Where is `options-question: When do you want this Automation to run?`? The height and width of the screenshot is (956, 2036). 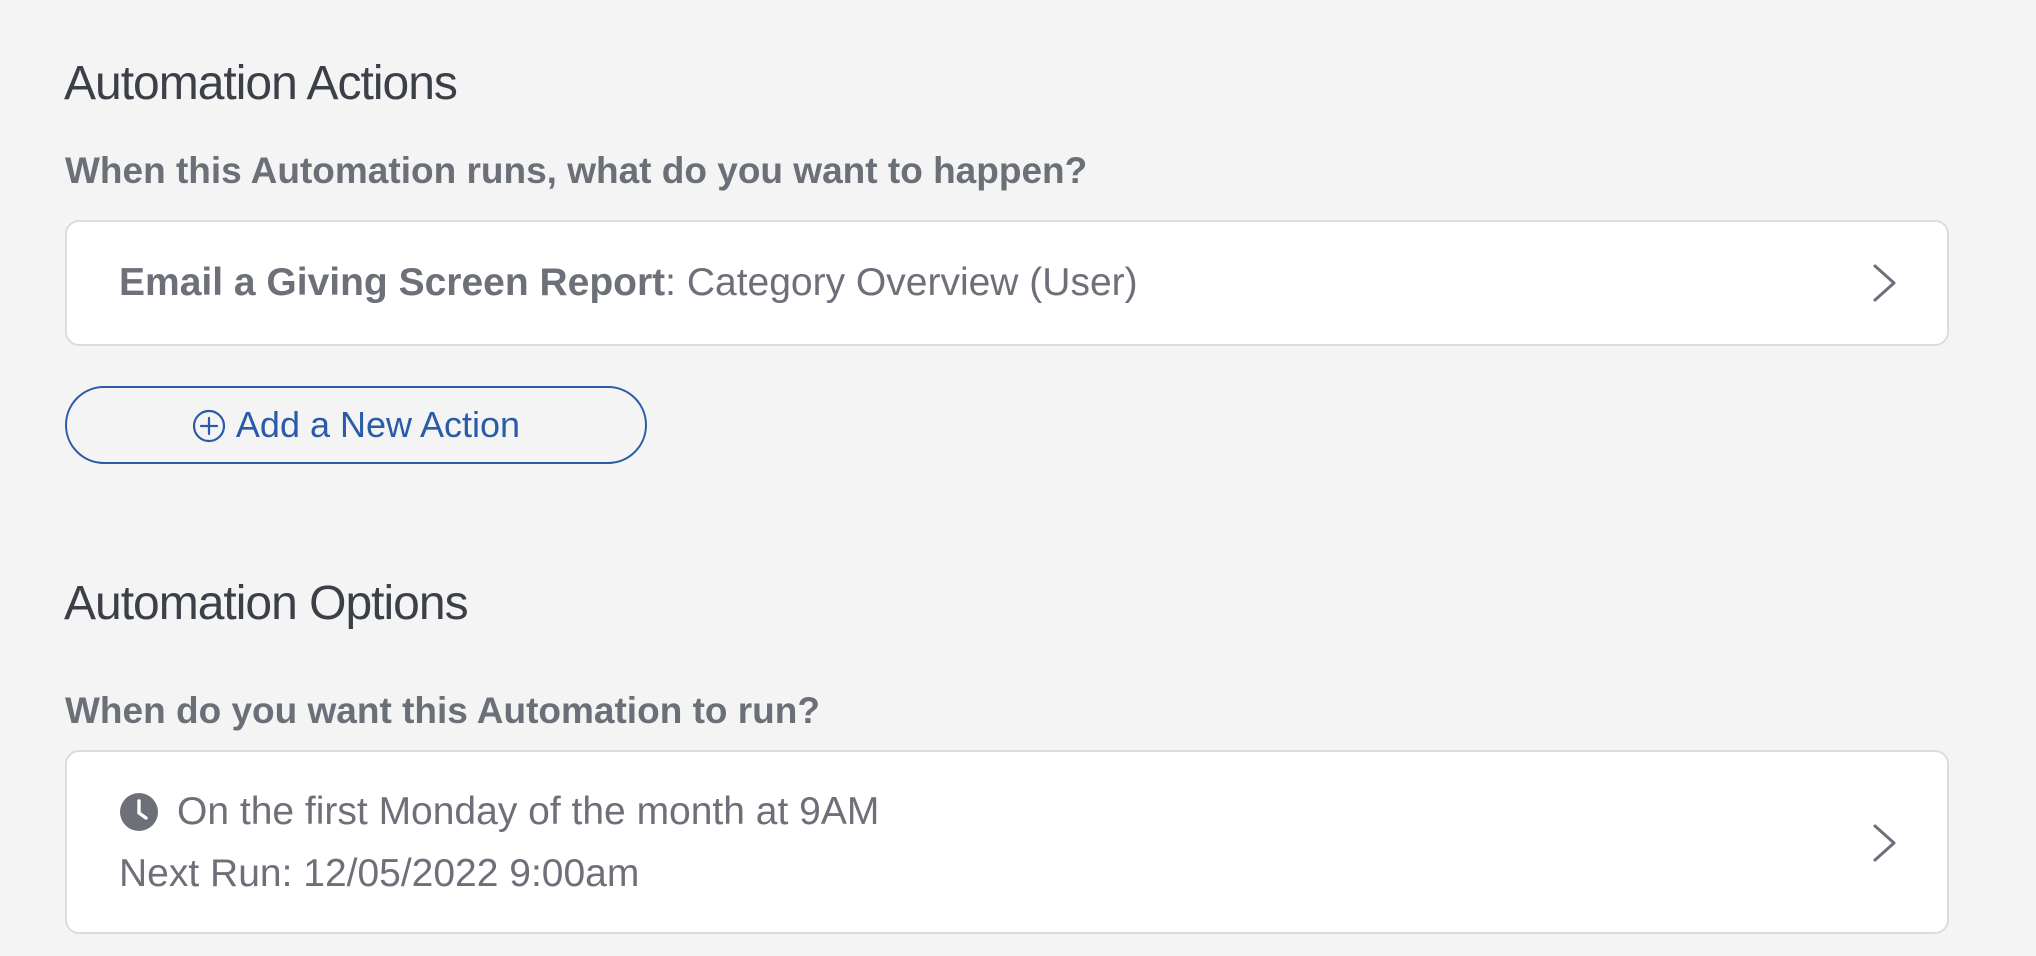
options-question: When do you want this Automation to run? is located at coordinates (442, 710).